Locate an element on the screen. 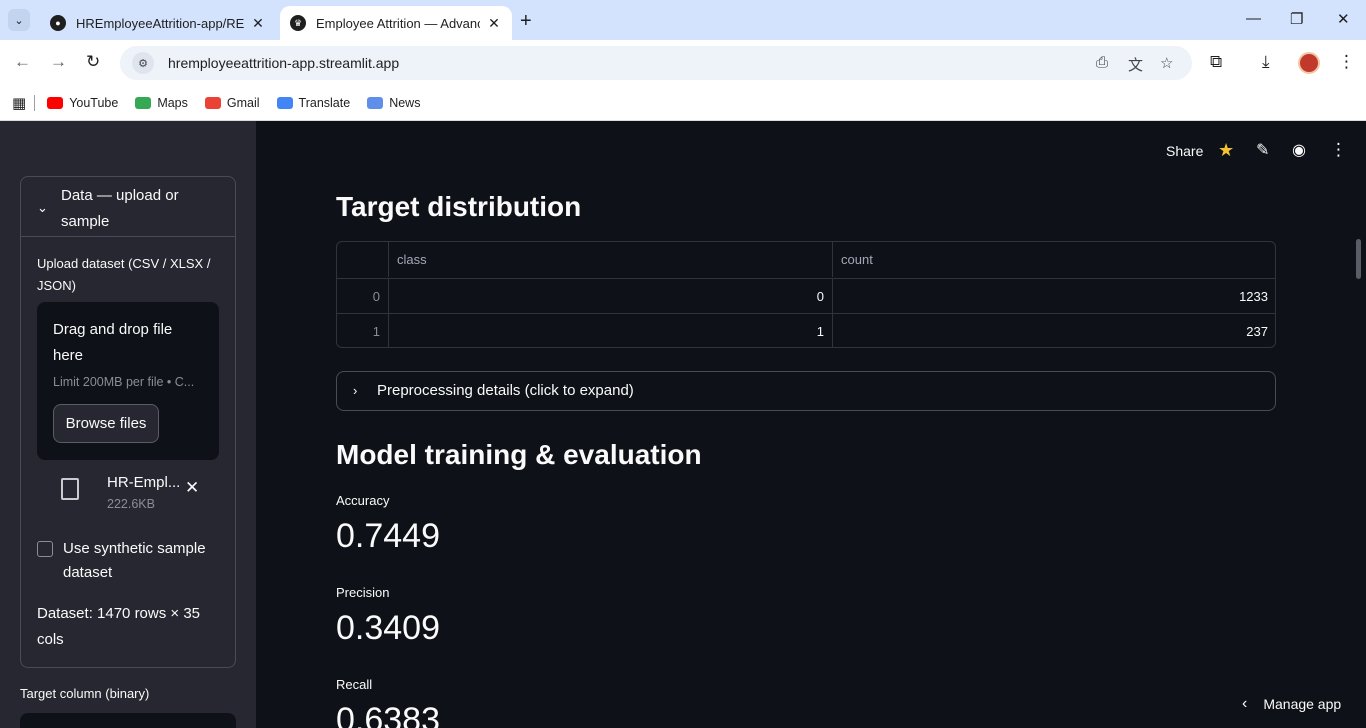 The width and height of the screenshot is (1366, 728). table-row: 0 0 1233 is located at coordinates (806, 296).